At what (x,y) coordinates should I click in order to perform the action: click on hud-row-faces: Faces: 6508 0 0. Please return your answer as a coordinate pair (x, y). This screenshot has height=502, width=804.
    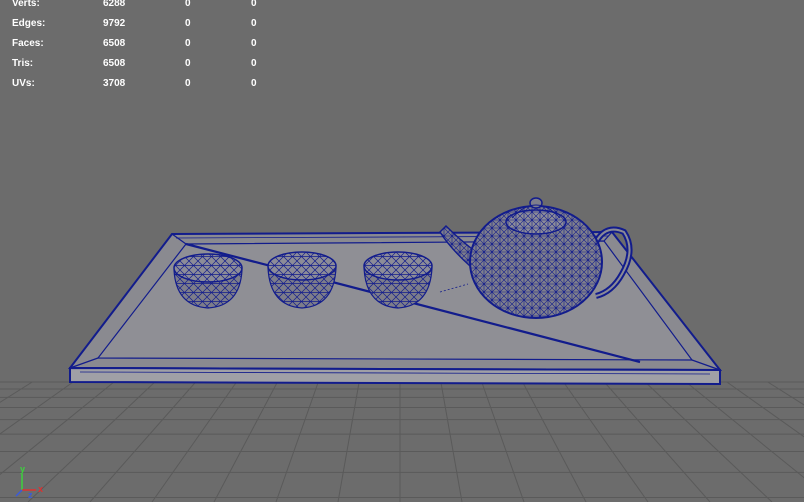
    Looking at the image, I should click on (135, 44).